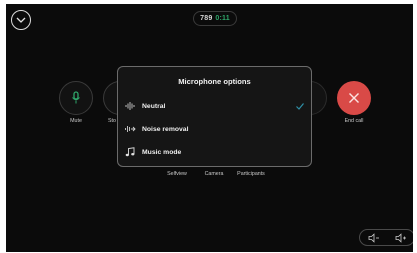 This screenshot has width=417, height=253. I want to click on option-label: Neutral, so click(154, 106).